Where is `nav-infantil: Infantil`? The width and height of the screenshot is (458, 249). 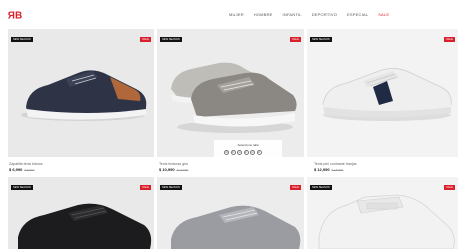 nav-infantil: Infantil is located at coordinates (292, 14).